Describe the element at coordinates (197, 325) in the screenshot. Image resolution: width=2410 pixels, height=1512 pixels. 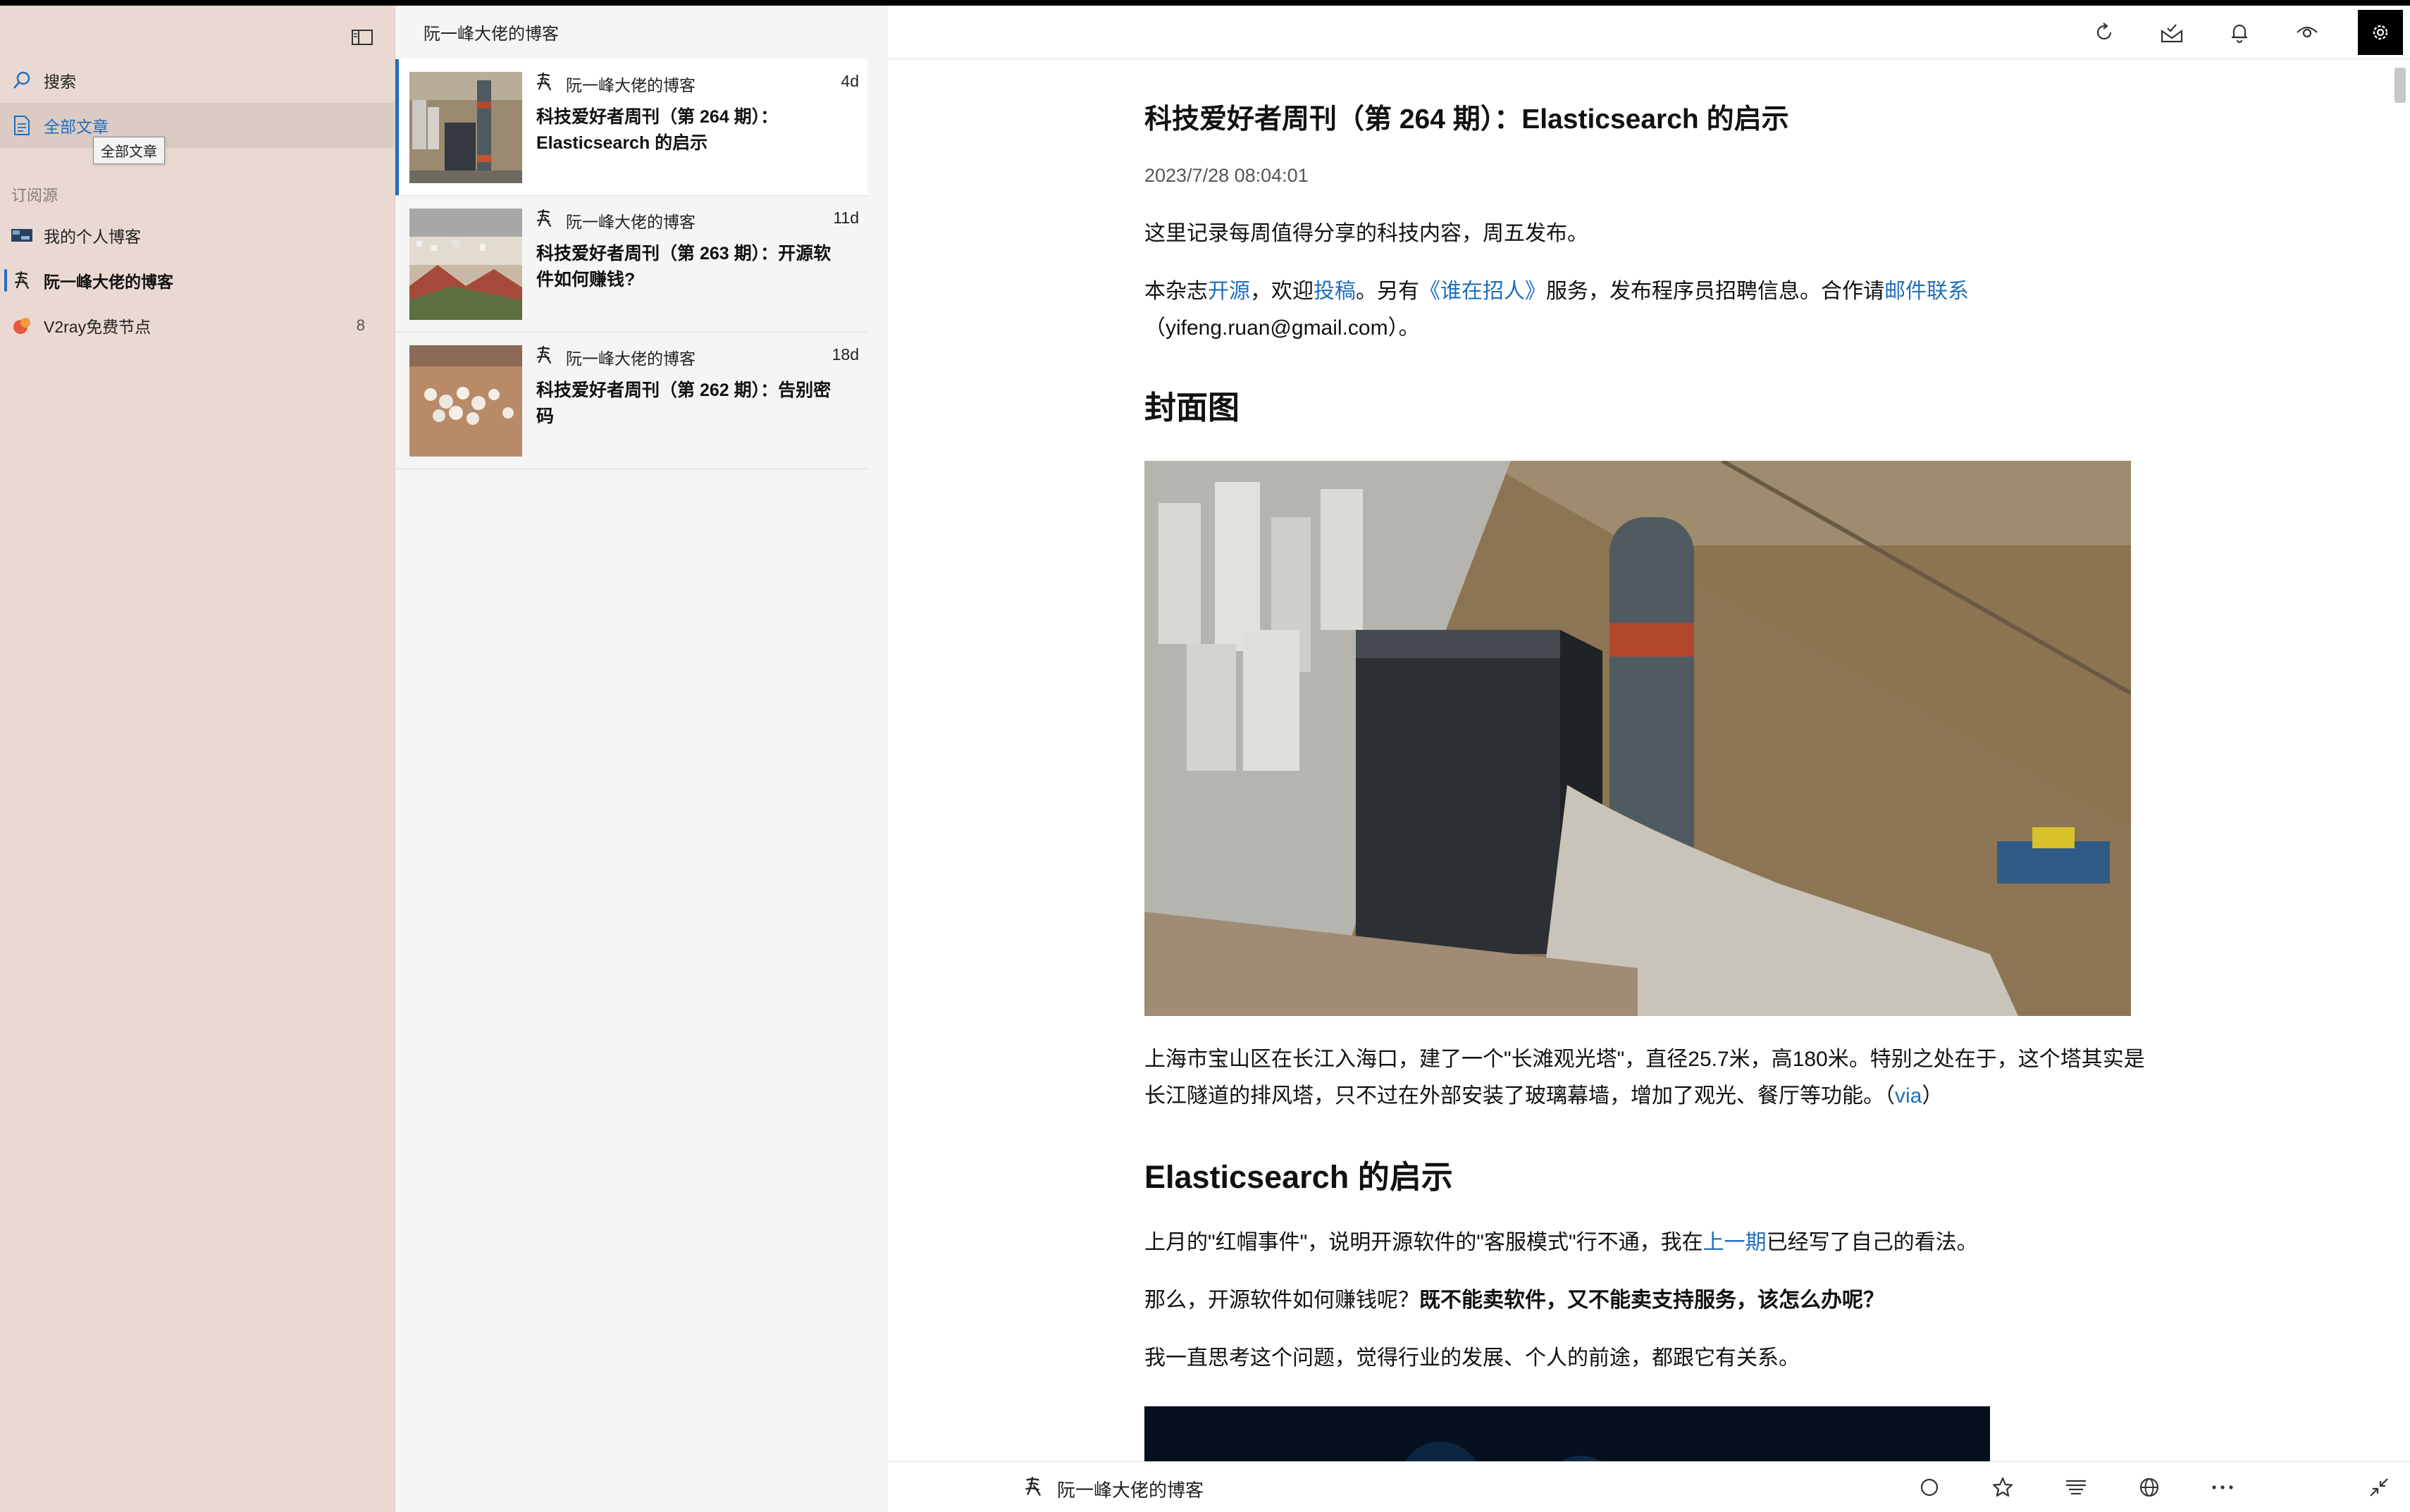
I see `sidebar-item-feed-v2ray: V2ray免费节点 8` at that location.